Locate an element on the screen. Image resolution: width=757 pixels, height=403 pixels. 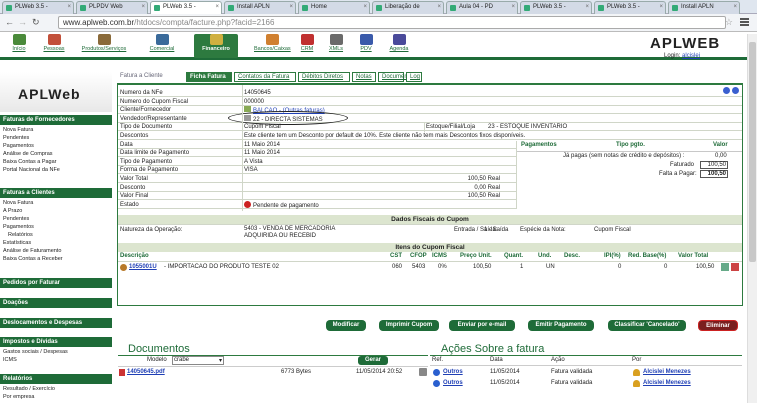
sidebar-section-title: Impostos e Dívidas is located at coordinates (56, 342).